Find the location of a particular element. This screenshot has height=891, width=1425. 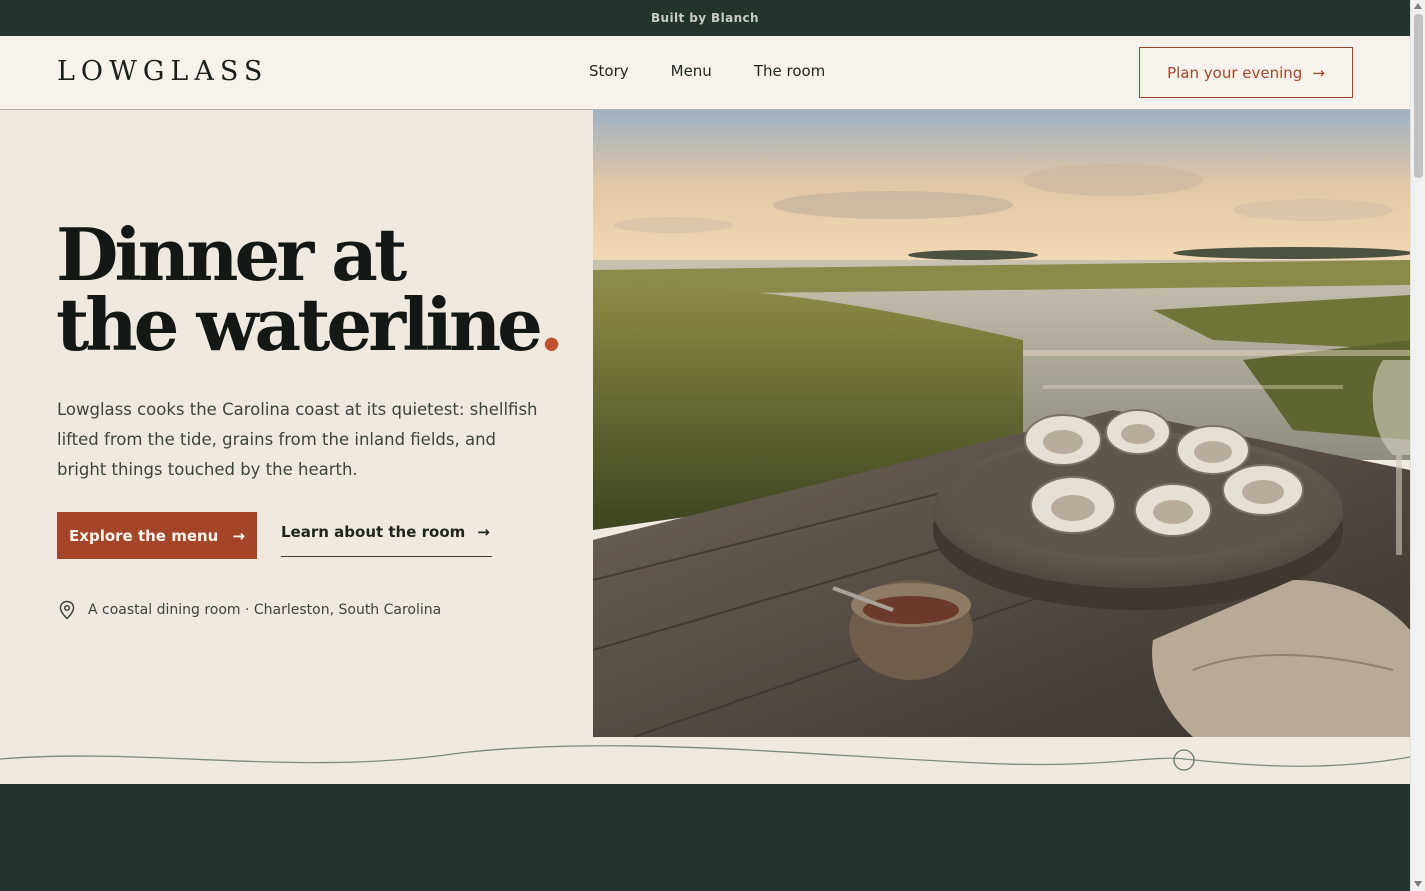

wave-divider is located at coordinates (705, 760).